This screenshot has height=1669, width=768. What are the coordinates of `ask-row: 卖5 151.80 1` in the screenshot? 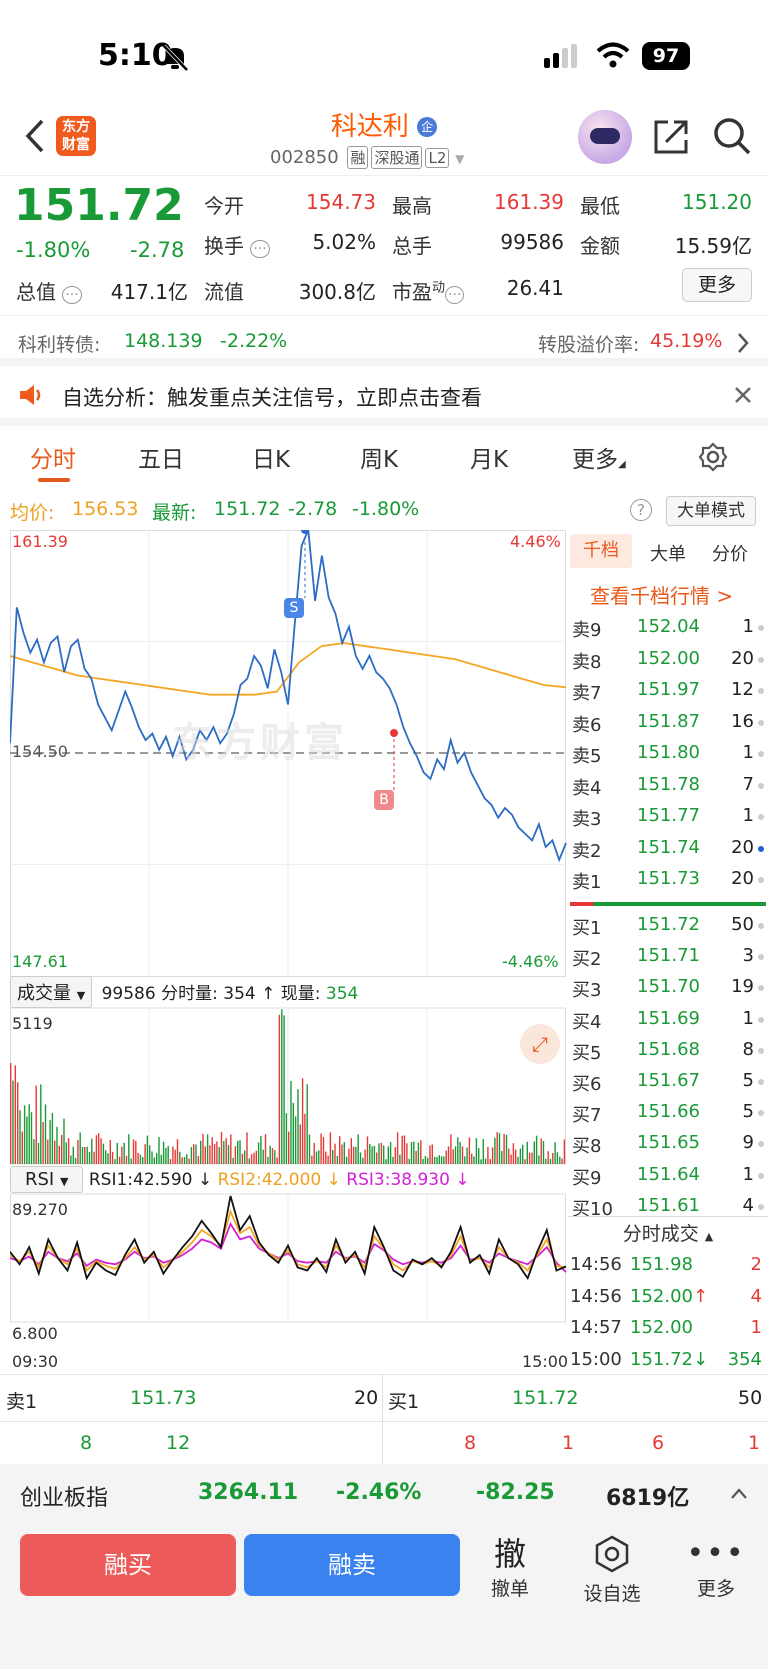 It's located at (668, 753).